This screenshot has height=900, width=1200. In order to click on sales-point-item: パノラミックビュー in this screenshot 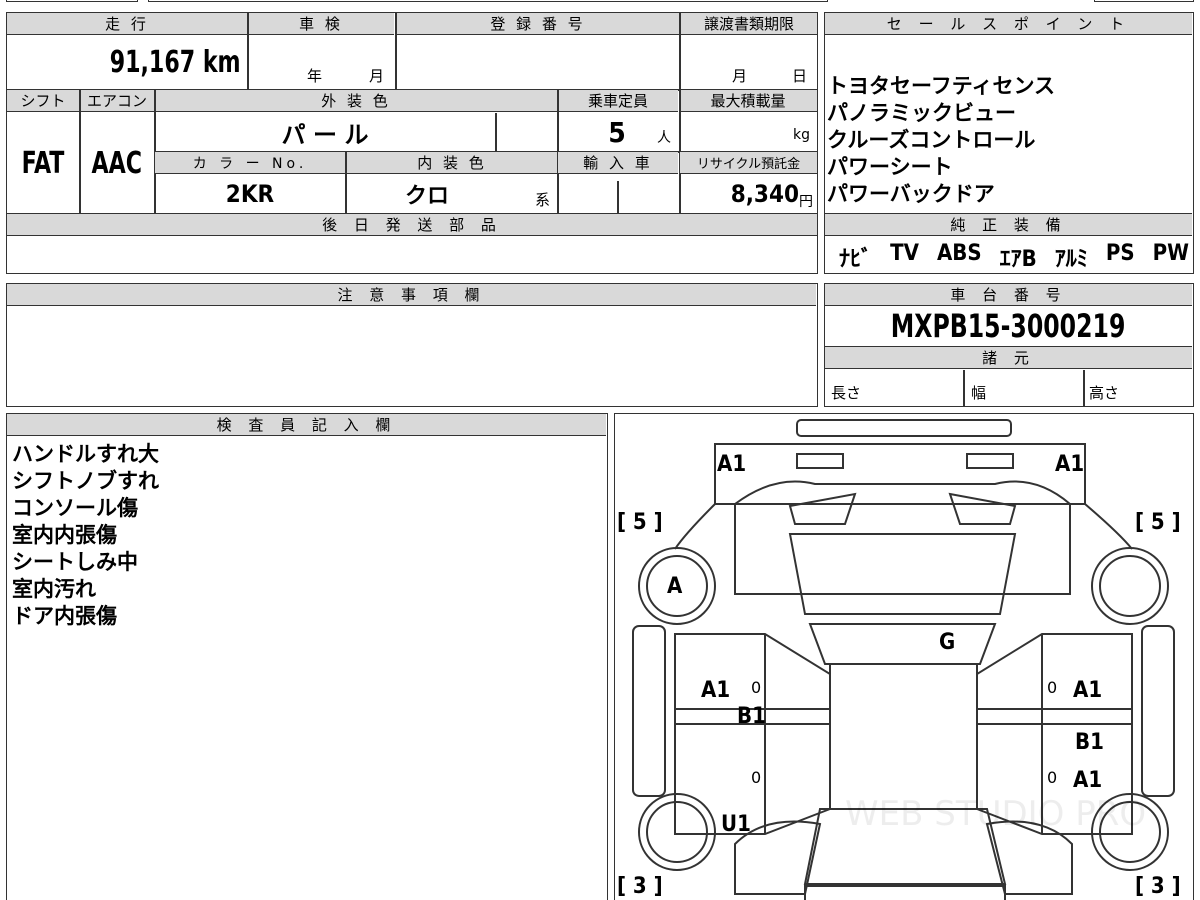, I will do `click(921, 113)`.